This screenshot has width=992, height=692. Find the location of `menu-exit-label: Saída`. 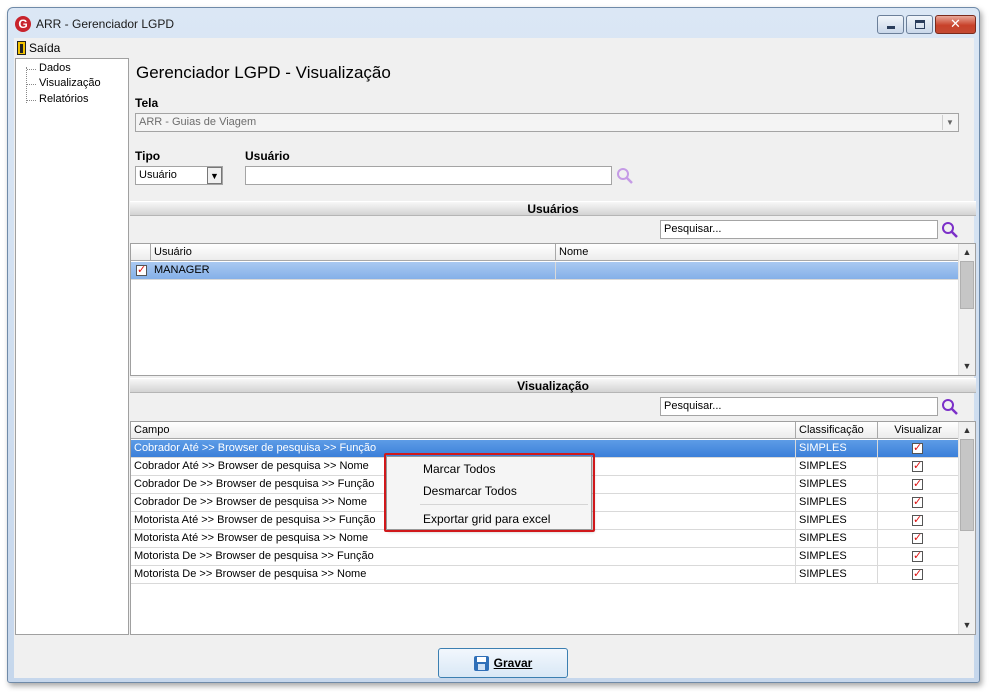

menu-exit-label: Saída is located at coordinates (45, 47).